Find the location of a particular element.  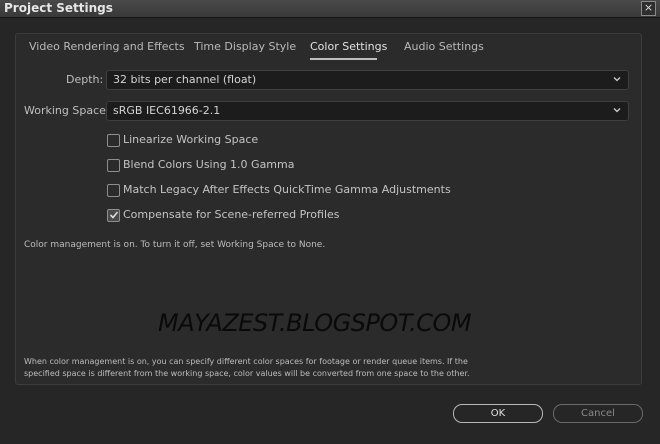

linearize-checkbox is located at coordinates (113, 140).